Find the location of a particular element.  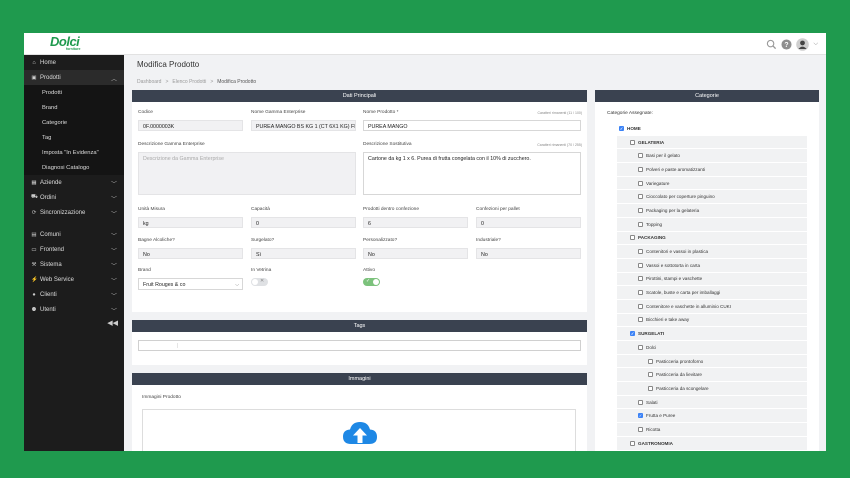

attivo-toggle: ✓ is located at coordinates (371, 282).